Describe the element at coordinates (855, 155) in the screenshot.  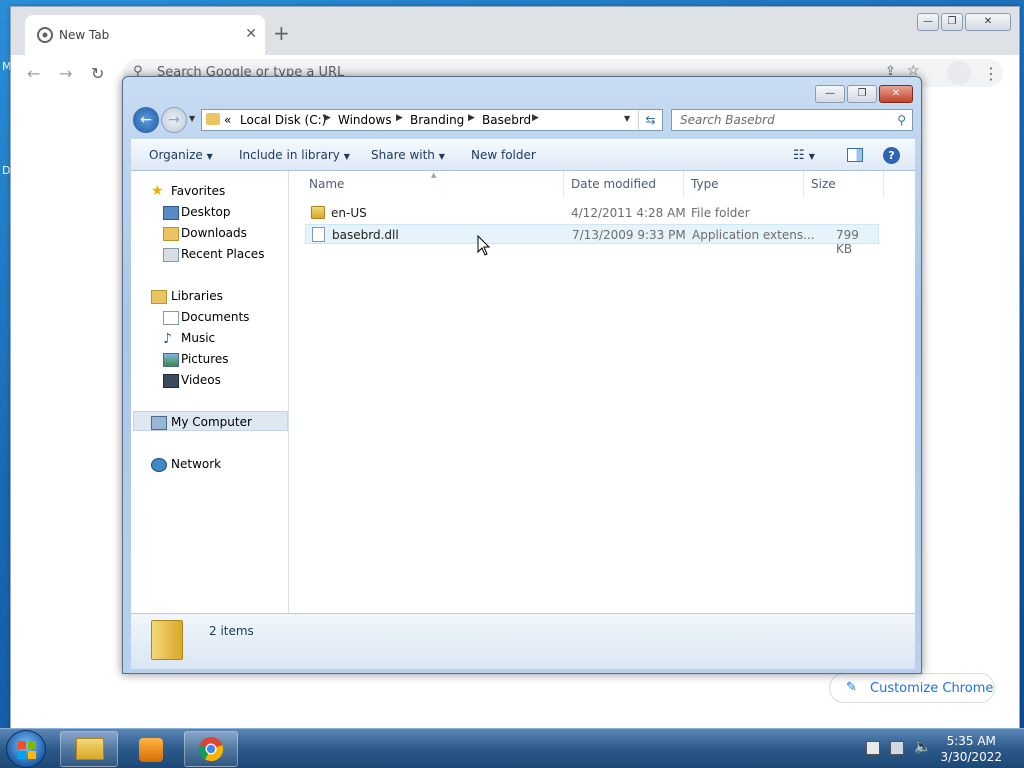
I see `preview-pane-icon` at that location.